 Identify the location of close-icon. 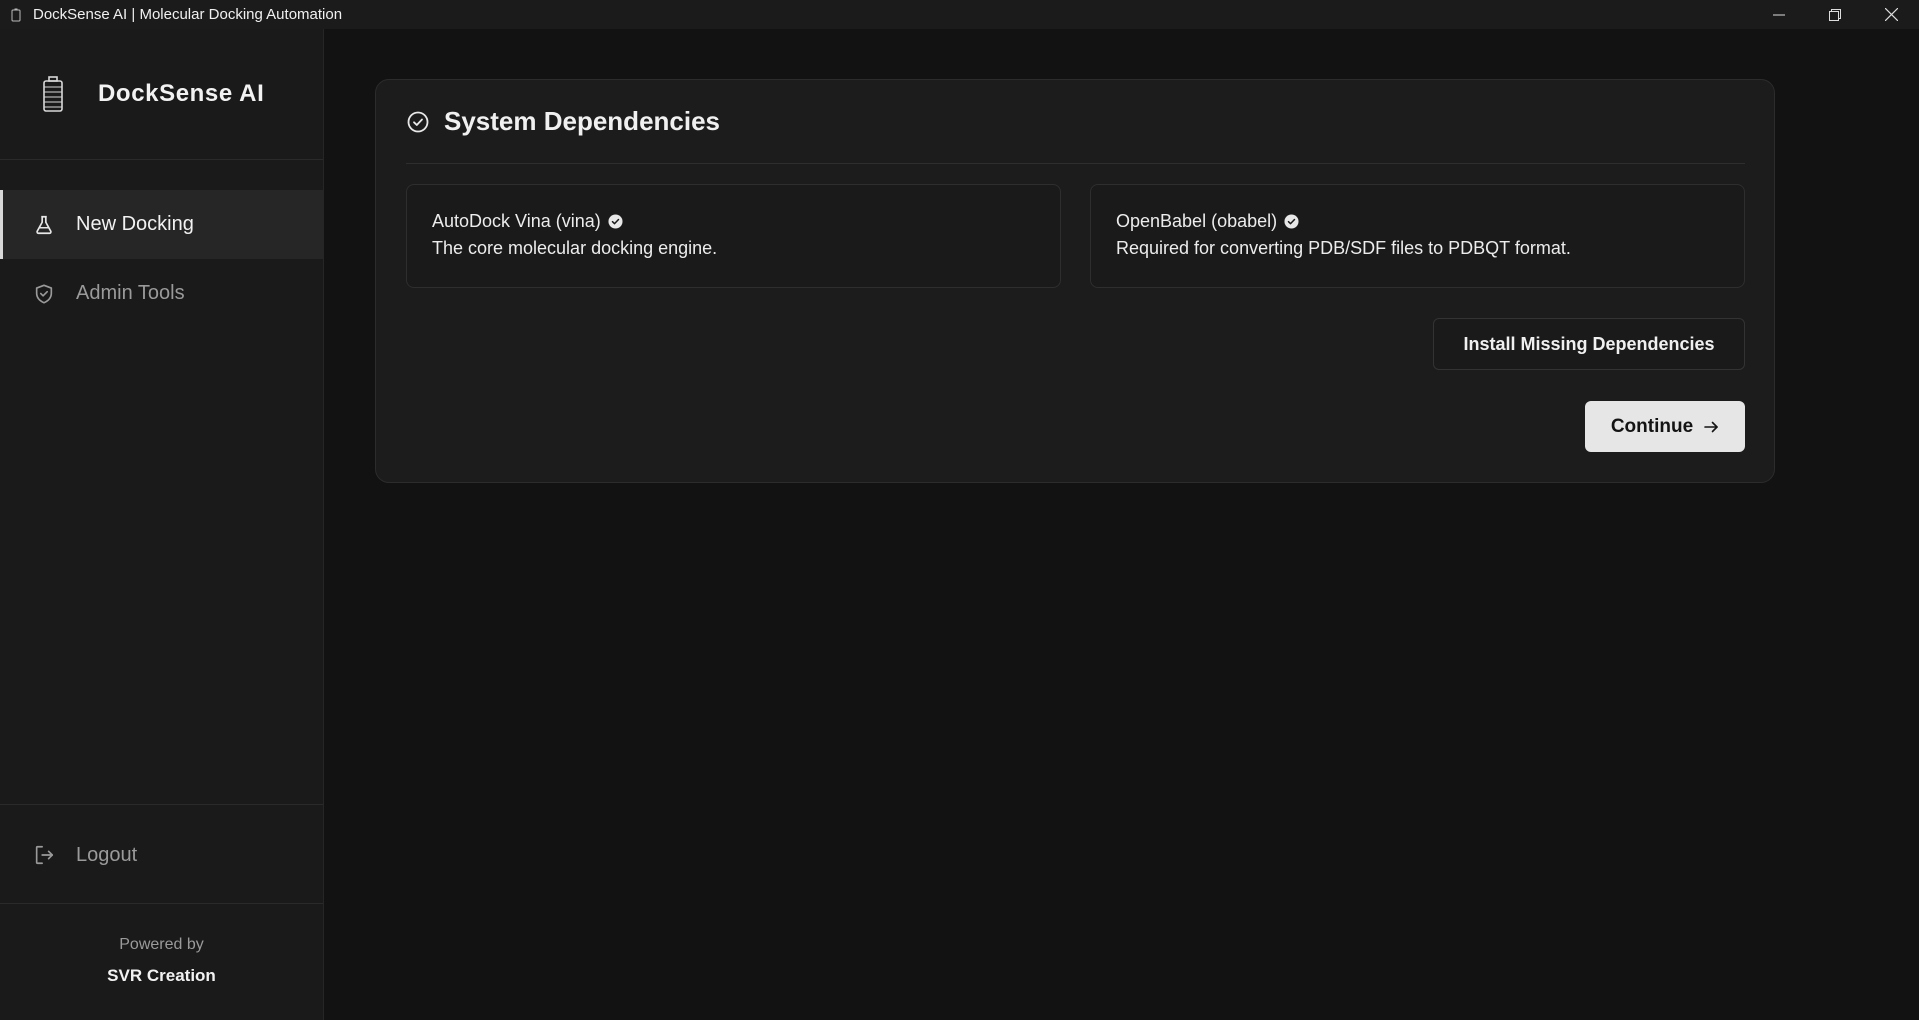
(1891, 14).